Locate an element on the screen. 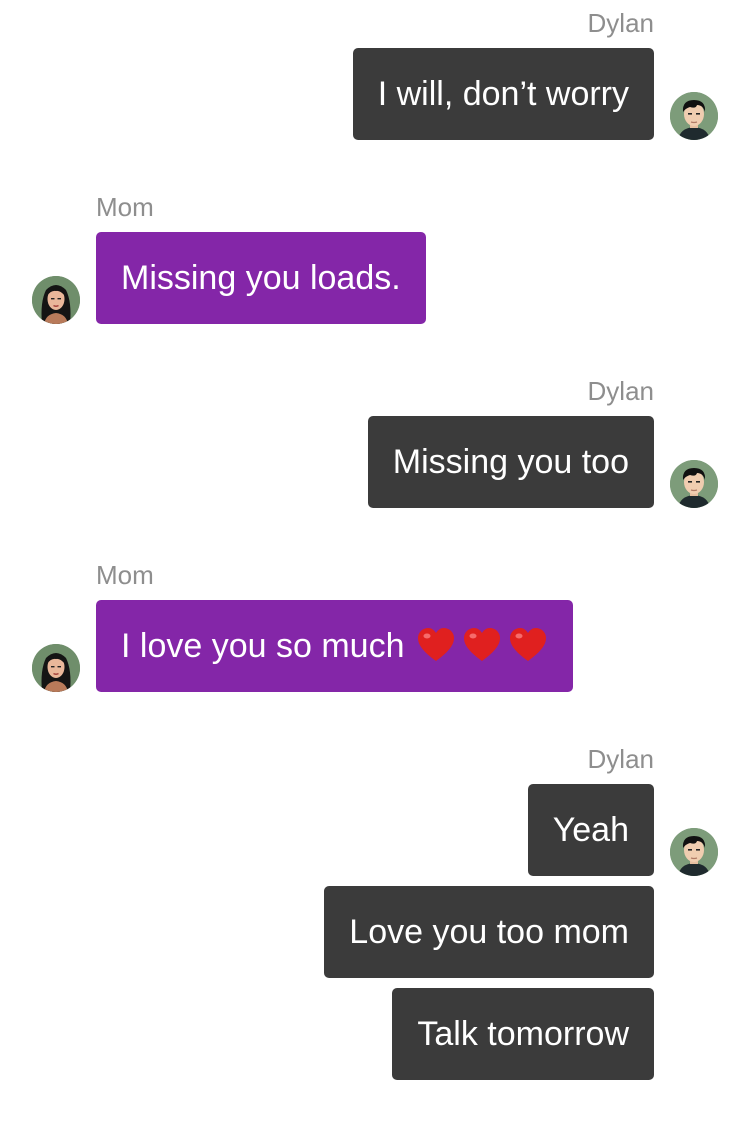 Image resolution: width=750 pixels, height=1138 pixels. message-bubble-dylan: Love you too mom is located at coordinates (489, 932).